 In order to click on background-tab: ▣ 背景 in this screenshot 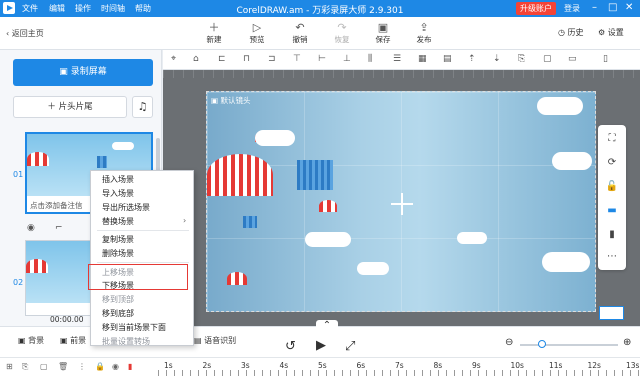, I will do `click(31, 340)`.